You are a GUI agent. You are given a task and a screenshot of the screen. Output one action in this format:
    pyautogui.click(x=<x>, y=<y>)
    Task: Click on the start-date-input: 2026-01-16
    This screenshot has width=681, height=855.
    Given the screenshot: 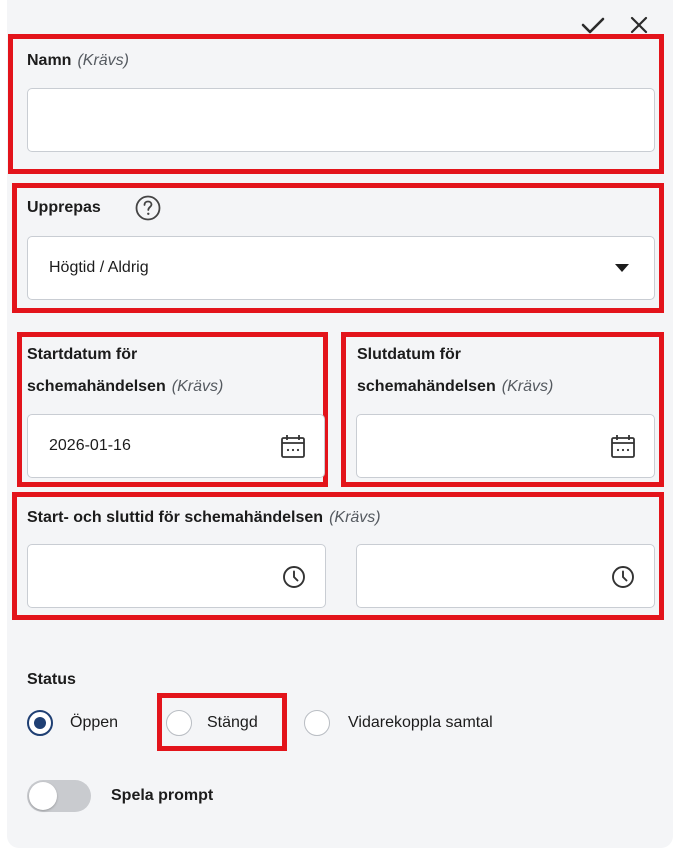 What is the action you would take?
    pyautogui.click(x=176, y=446)
    